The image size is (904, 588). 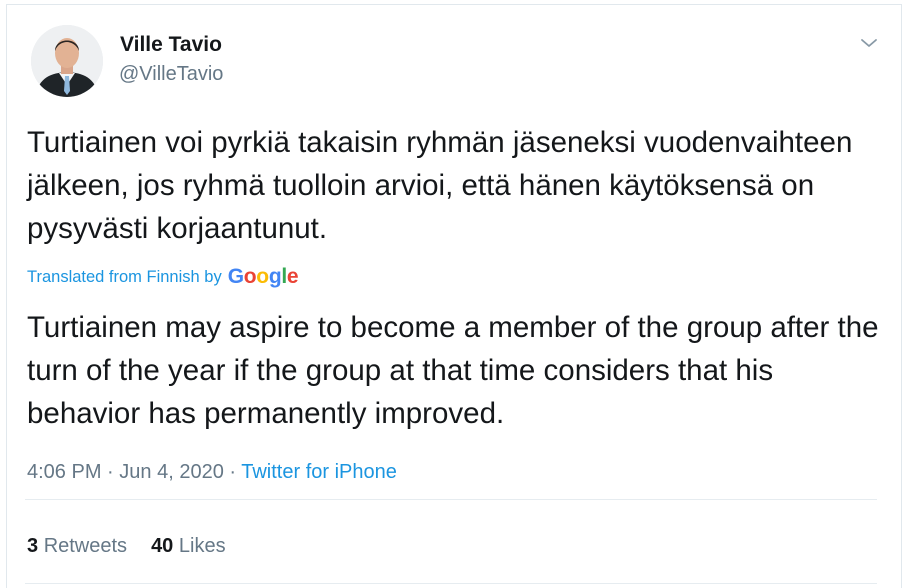 I want to click on tweet-date: Jun 4, 2020, so click(x=171, y=472).